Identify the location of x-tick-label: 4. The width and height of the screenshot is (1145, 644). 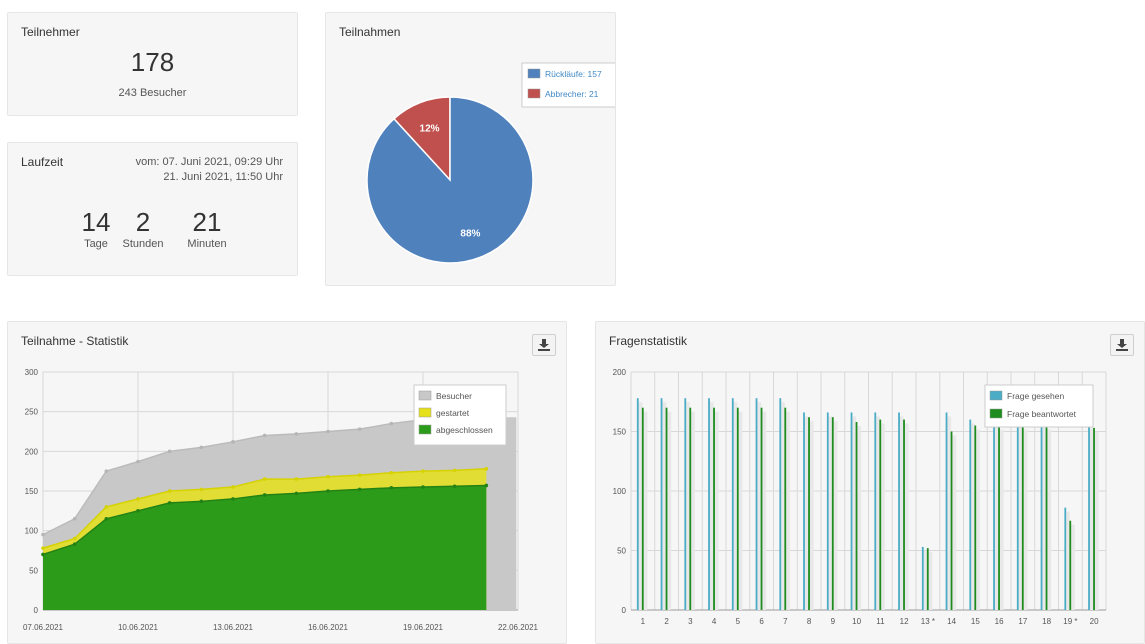
(714, 621).